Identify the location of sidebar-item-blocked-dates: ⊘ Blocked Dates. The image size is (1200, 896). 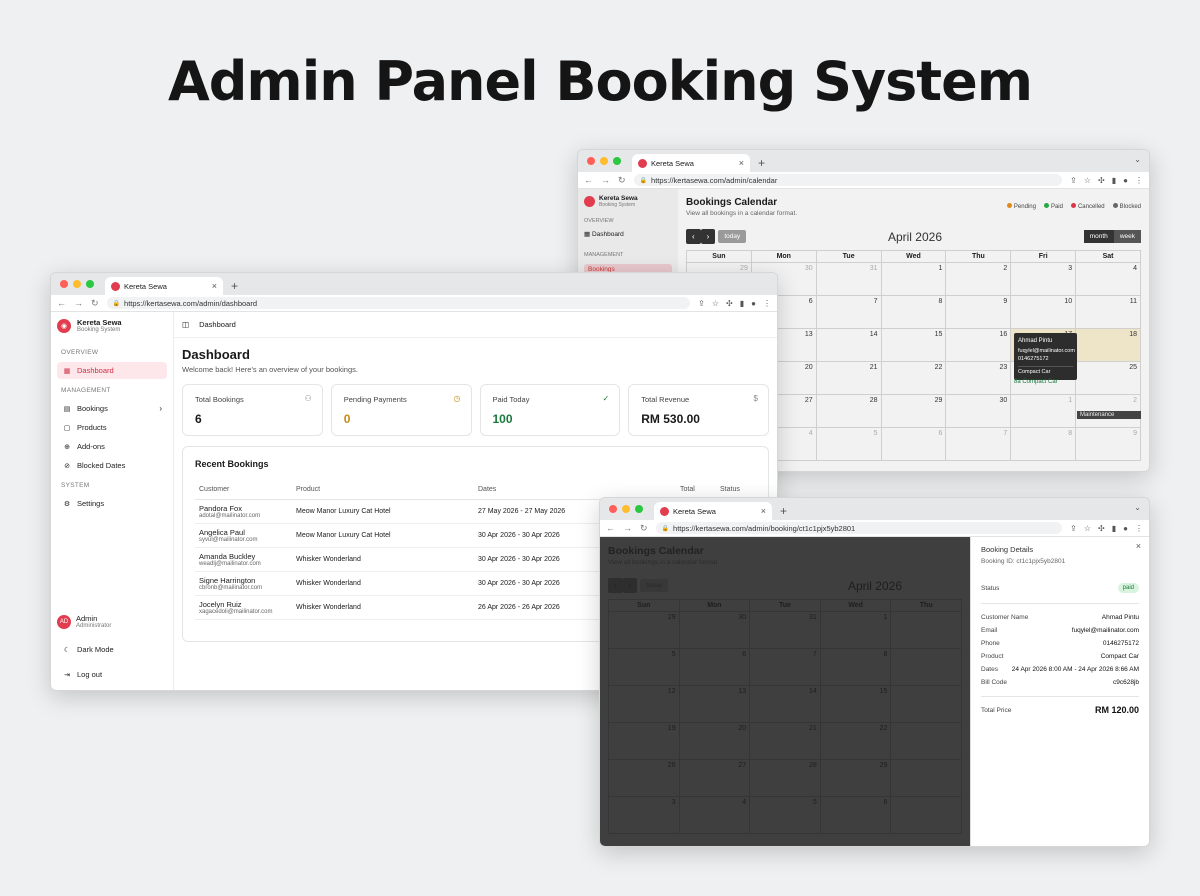
(112, 465).